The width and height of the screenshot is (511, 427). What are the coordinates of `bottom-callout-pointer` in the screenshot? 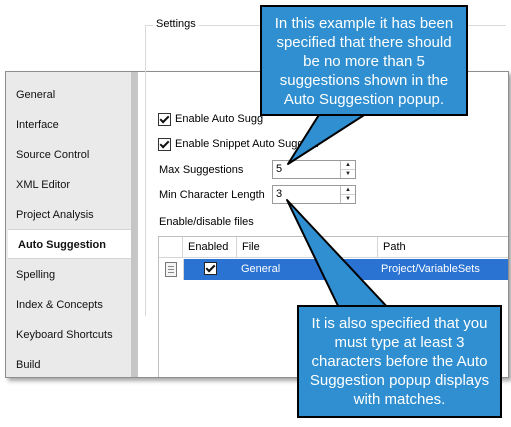 It's located at (338, 255).